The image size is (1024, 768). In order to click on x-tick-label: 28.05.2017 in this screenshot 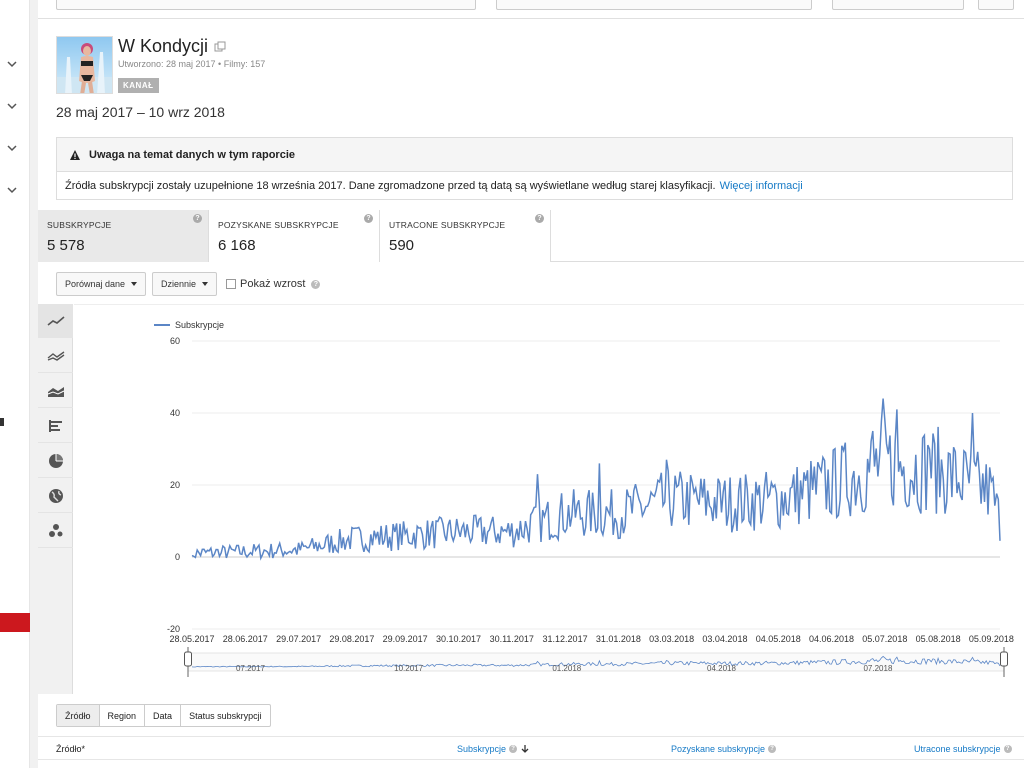, I will do `click(191, 639)`.